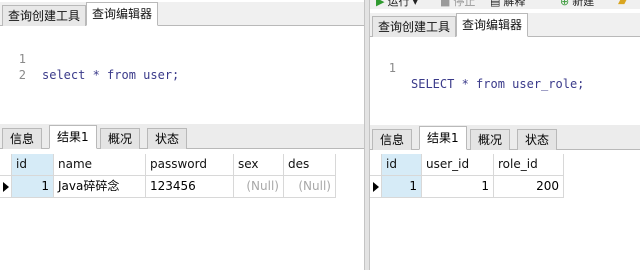 The height and width of the screenshot is (270, 640). What do you see at coordinates (259, 165) in the screenshot?
I see `column-header-sex: sex` at bounding box center [259, 165].